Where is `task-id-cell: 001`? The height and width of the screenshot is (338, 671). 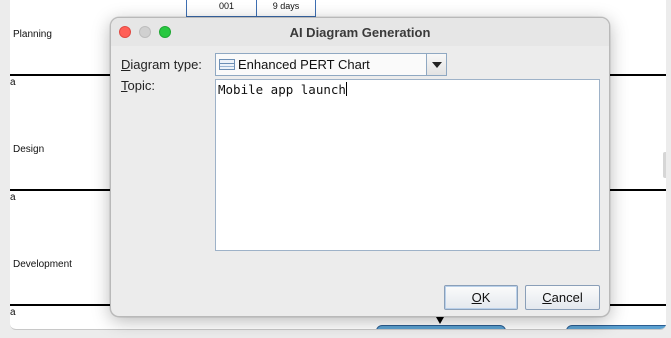 task-id-cell: 001 is located at coordinates (226, 8).